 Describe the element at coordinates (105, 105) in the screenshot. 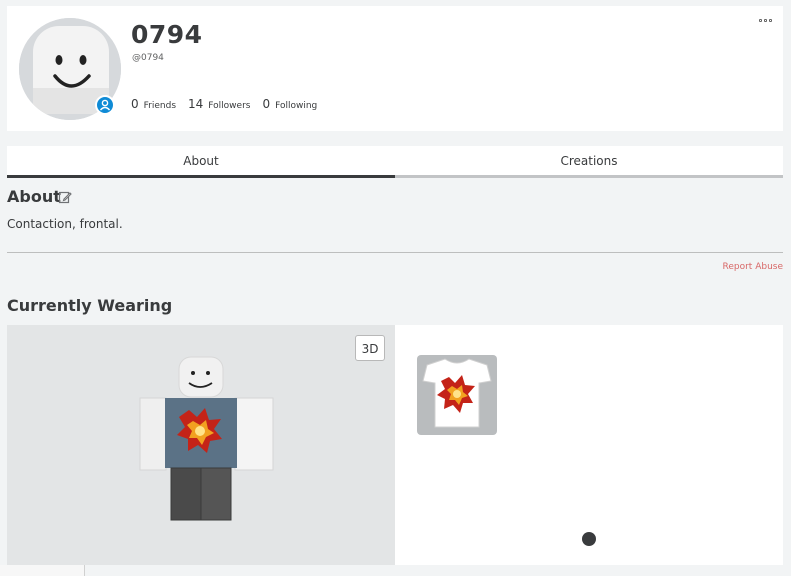

I see `online-status-icon` at that location.